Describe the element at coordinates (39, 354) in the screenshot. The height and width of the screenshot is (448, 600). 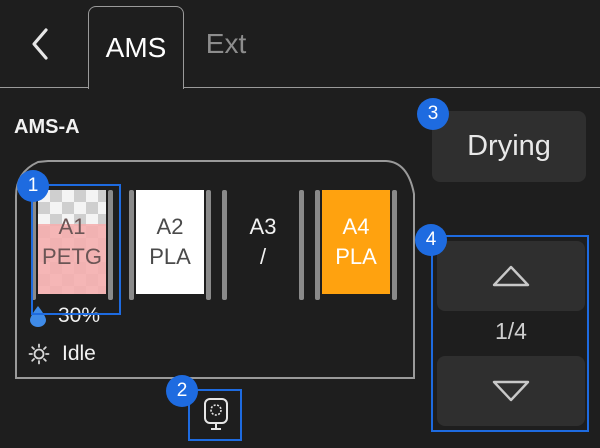
I see `sun-icon` at that location.